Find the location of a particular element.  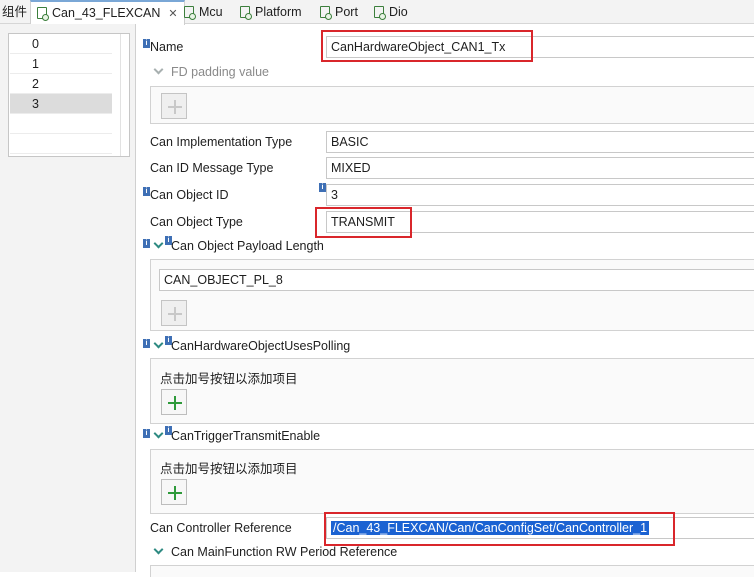

tab-port: Port is located at coordinates (339, 12).